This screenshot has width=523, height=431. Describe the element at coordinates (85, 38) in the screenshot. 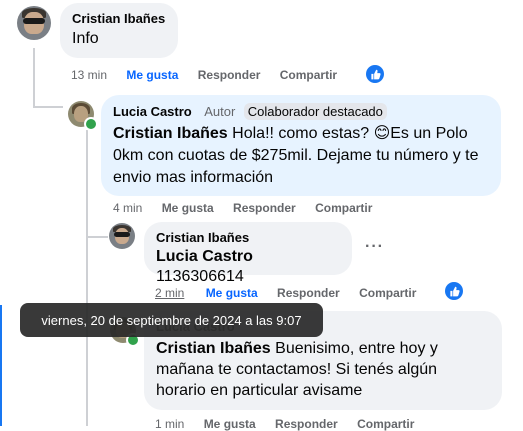

I see `comment-text: Info` at that location.